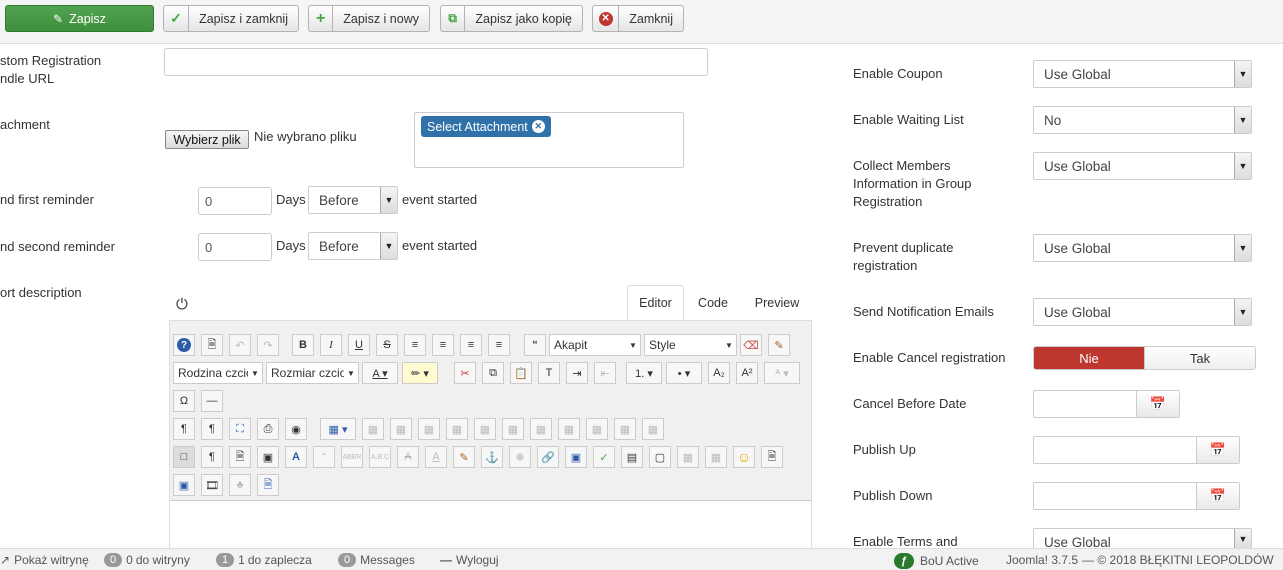 Image resolution: width=1283 pixels, height=570 pixels. What do you see at coordinates (1142, 120) in the screenshot?
I see `enable-waiting-select: No ▼` at bounding box center [1142, 120].